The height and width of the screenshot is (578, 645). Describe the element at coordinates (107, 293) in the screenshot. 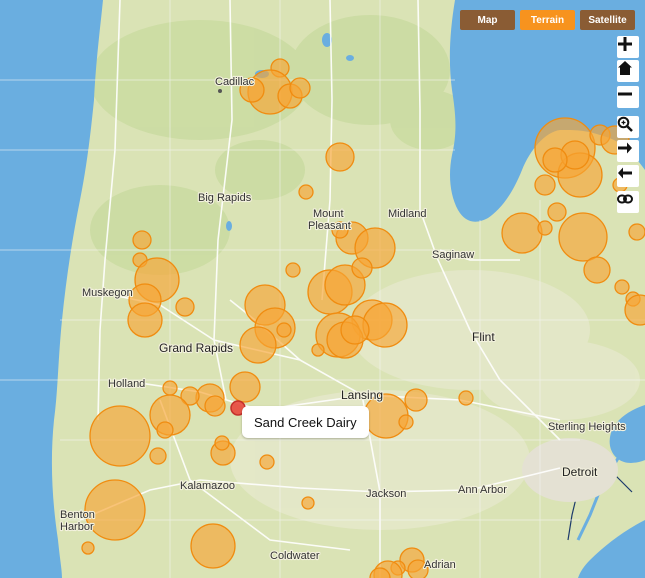

I see `city-muskegon: Muskegon` at that location.